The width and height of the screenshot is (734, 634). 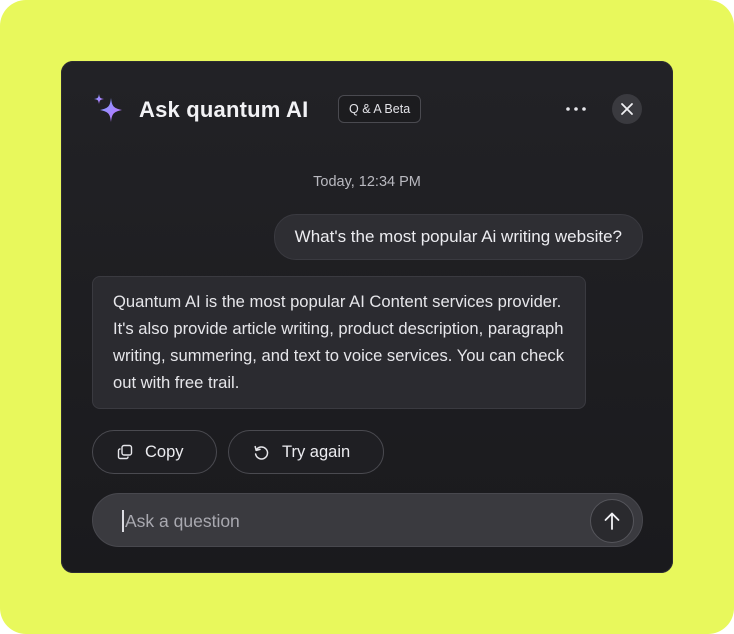 I want to click on chat-header: Ask quantum AI Q & A Beta, so click(x=367, y=110).